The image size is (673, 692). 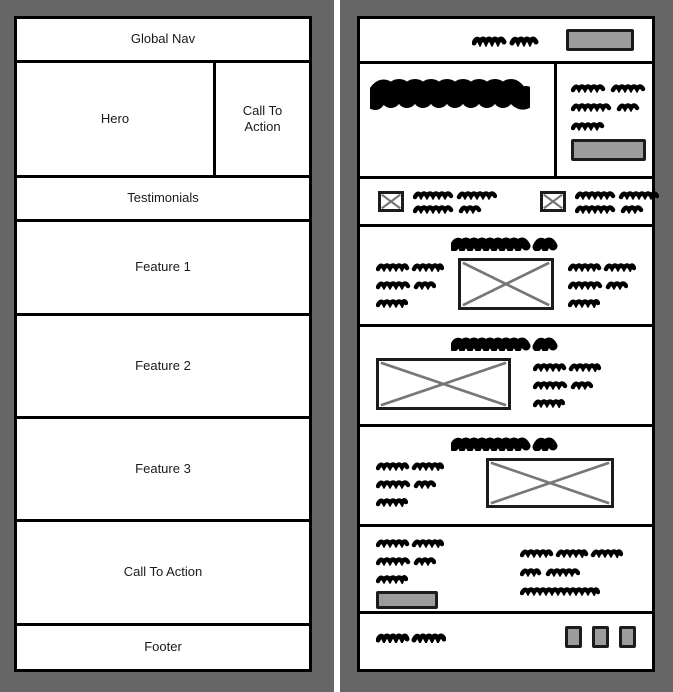 I want to click on feature-1-copy-left, so click(x=410, y=284).